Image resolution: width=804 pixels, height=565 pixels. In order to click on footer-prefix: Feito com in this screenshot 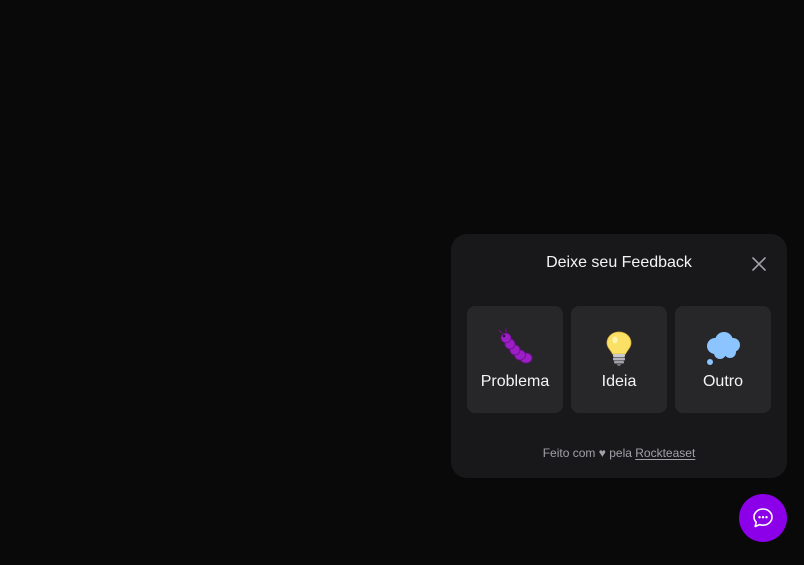, I will do `click(569, 453)`.